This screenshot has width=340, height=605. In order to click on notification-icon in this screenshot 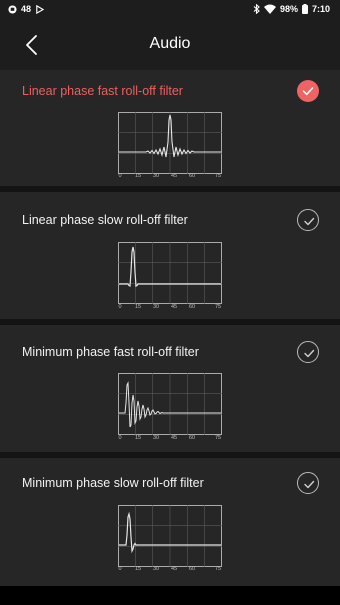, I will do `click(12, 9)`.